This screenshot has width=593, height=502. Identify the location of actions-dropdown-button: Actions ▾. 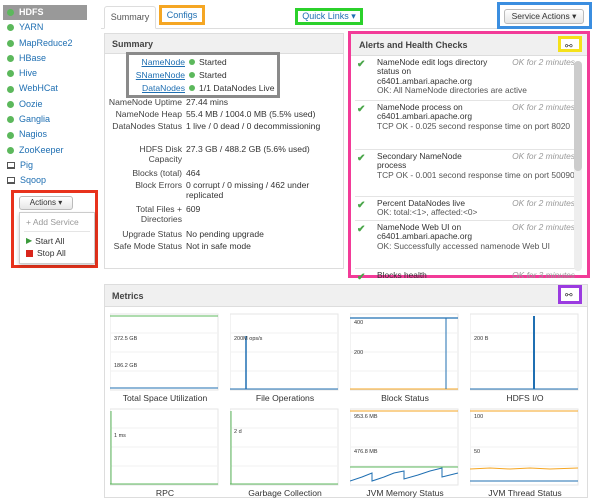
(46, 203).